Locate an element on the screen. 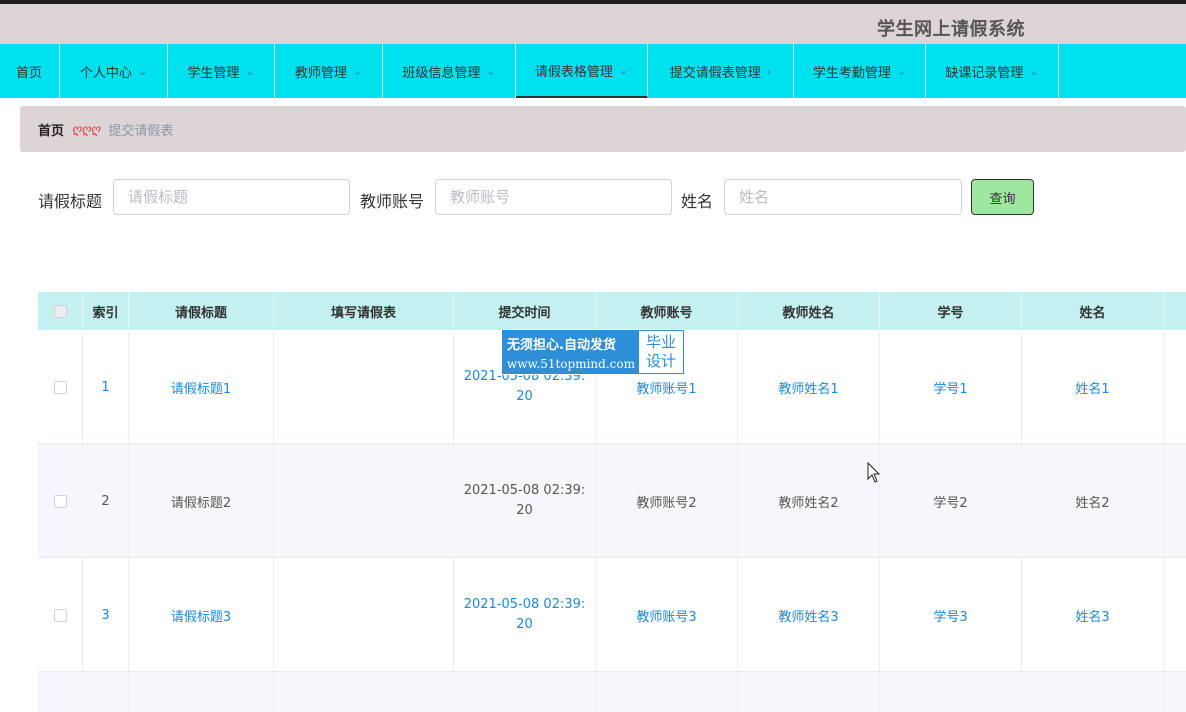  search-teacher-input is located at coordinates (553, 197).